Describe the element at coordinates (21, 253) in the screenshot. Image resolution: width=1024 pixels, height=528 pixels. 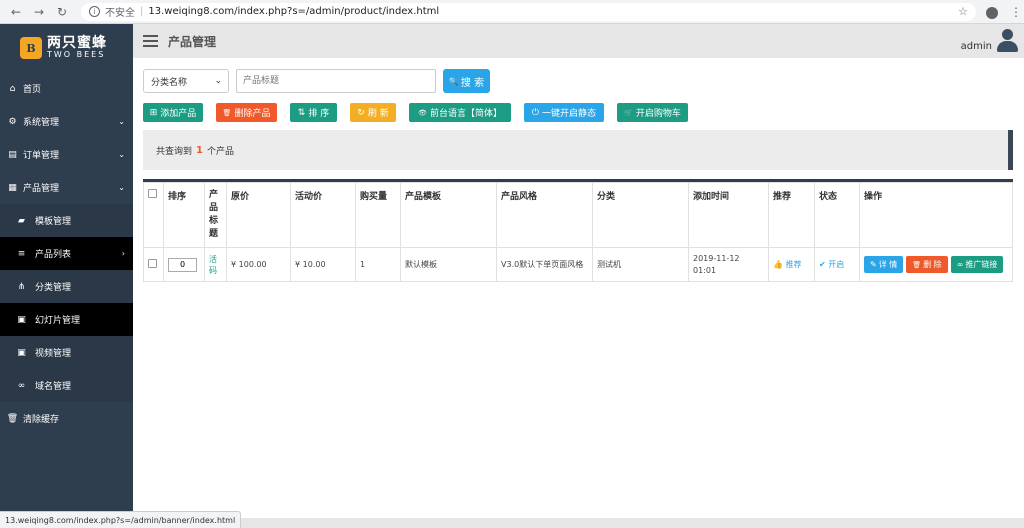
I see `menu-icon: ≡` at that location.